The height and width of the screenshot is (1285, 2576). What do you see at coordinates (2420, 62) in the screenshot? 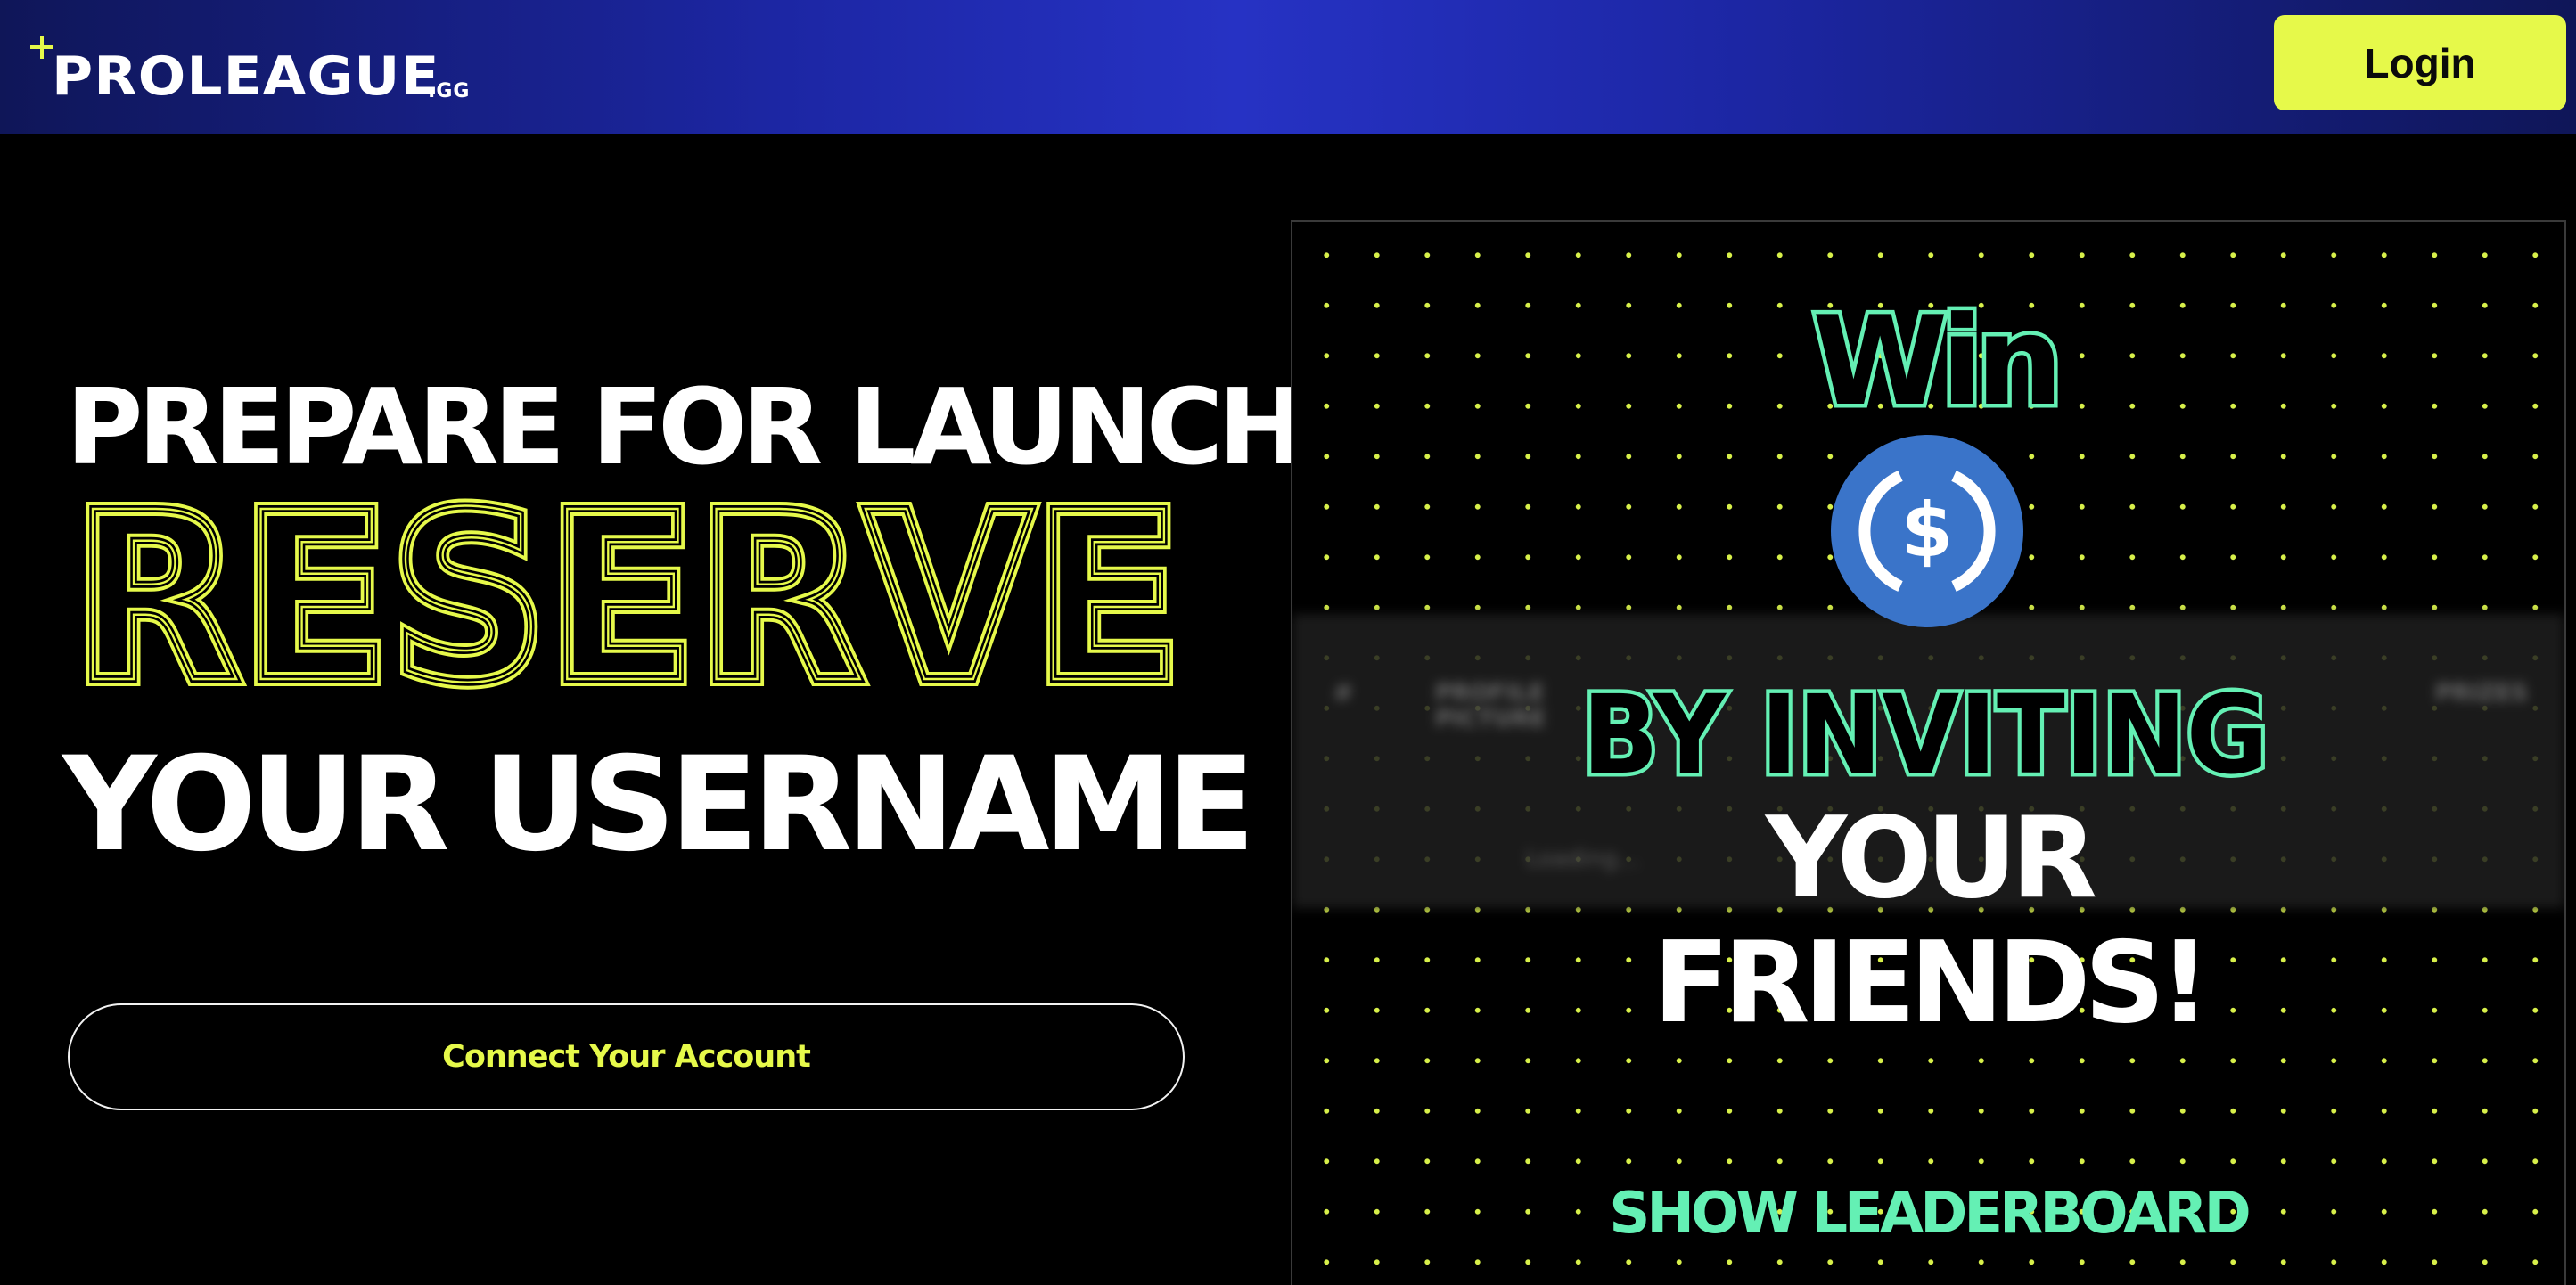
I see `login-button: Login` at bounding box center [2420, 62].